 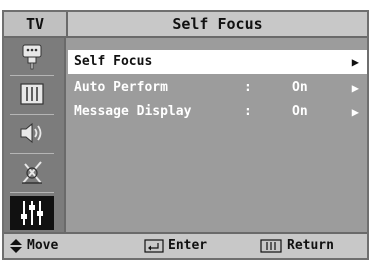 What do you see at coordinates (271, 246) in the screenshot?
I see `menu-key-icon` at bounding box center [271, 246].